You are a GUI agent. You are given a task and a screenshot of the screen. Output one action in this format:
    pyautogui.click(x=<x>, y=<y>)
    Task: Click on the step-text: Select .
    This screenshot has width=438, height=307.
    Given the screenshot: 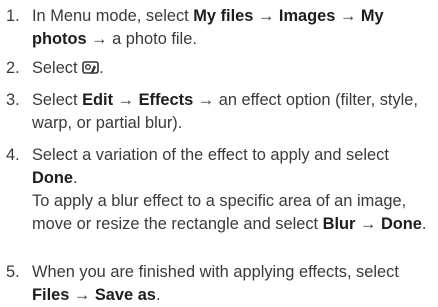 What is the action you would take?
    pyautogui.click(x=232, y=68)
    